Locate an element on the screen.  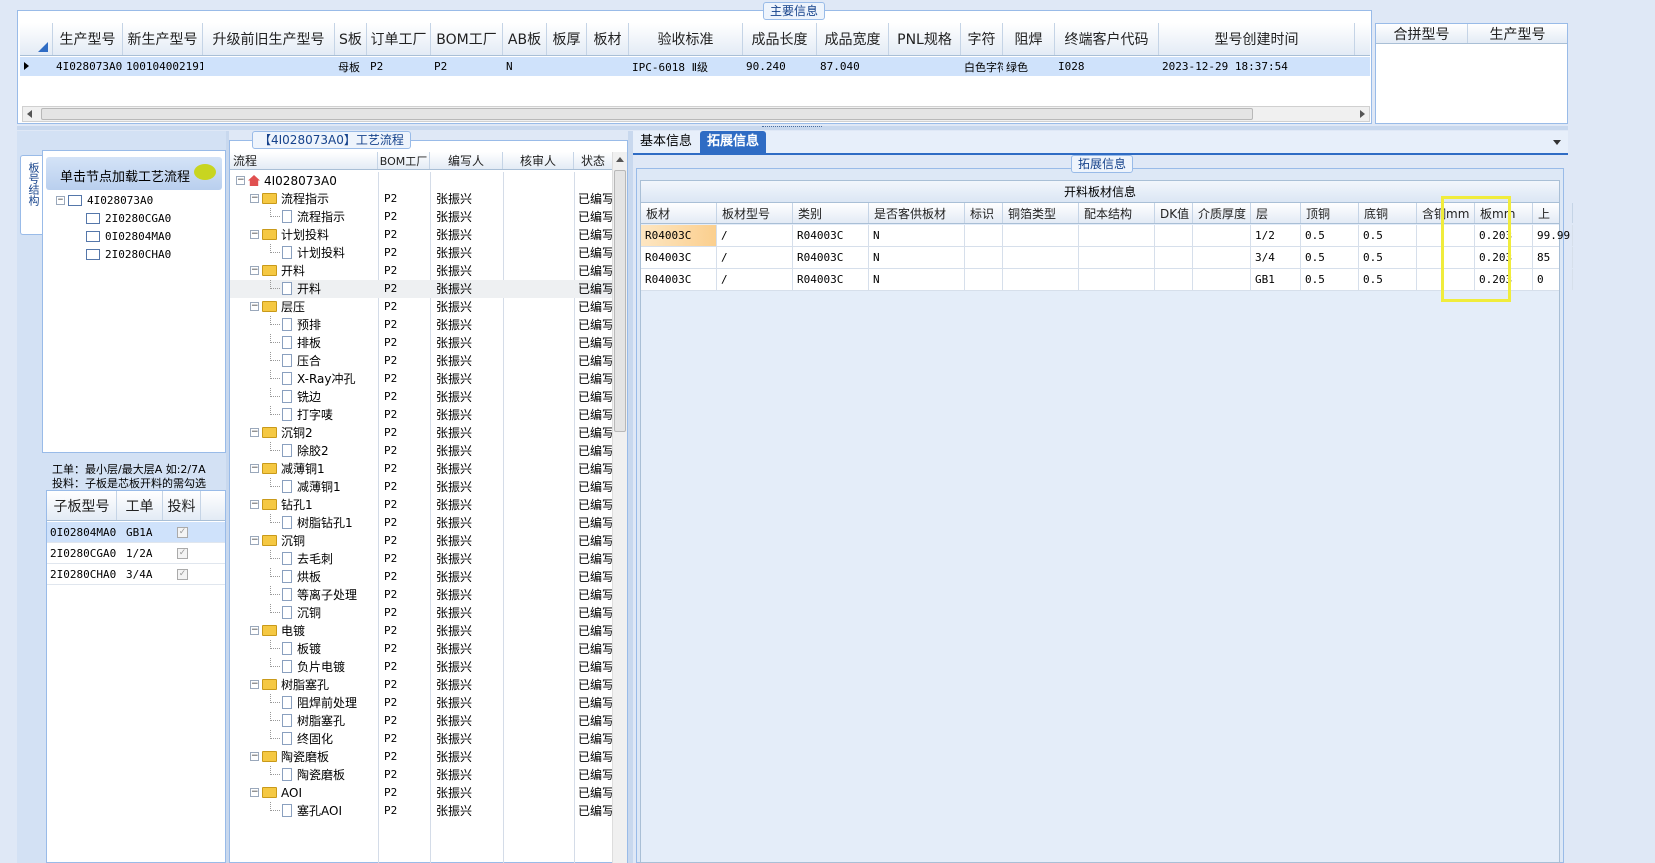
tab-menu-icon is located at coordinates (1557, 142).